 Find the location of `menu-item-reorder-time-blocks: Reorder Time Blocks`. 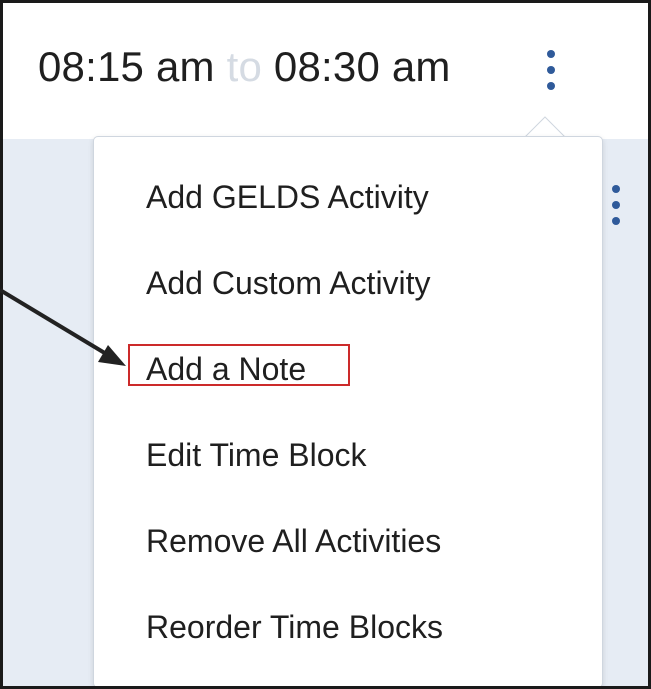

menu-item-reorder-time-blocks: Reorder Time Blocks is located at coordinates (294, 627).